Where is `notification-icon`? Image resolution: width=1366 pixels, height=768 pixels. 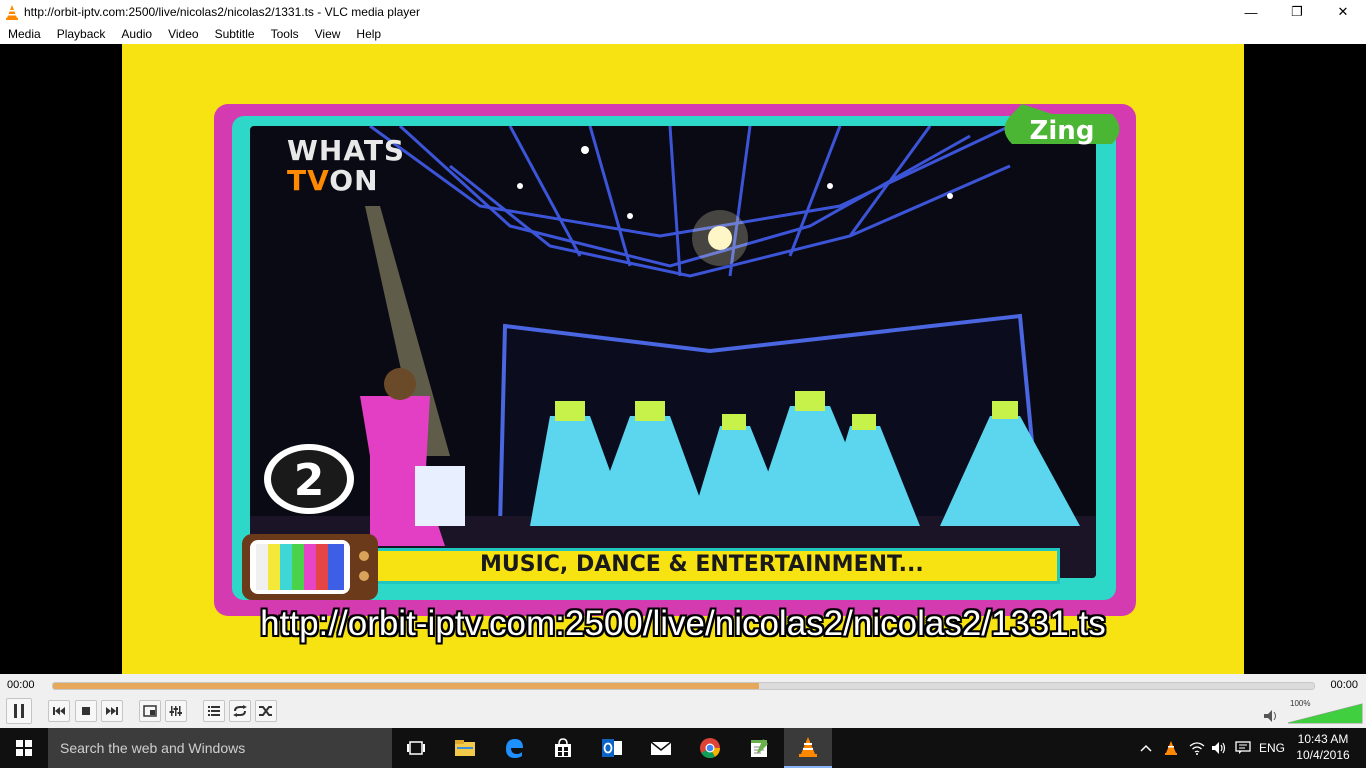
notification-icon is located at coordinates (1243, 747).